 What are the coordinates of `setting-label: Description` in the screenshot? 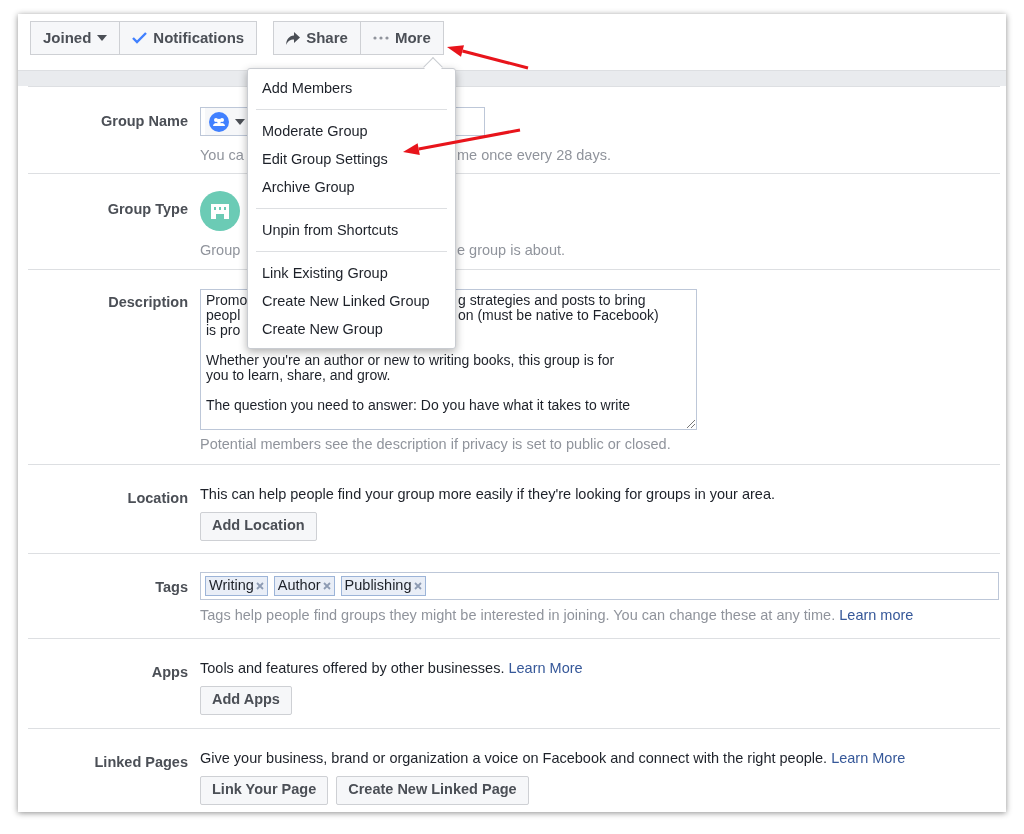 It's located at (148, 302).